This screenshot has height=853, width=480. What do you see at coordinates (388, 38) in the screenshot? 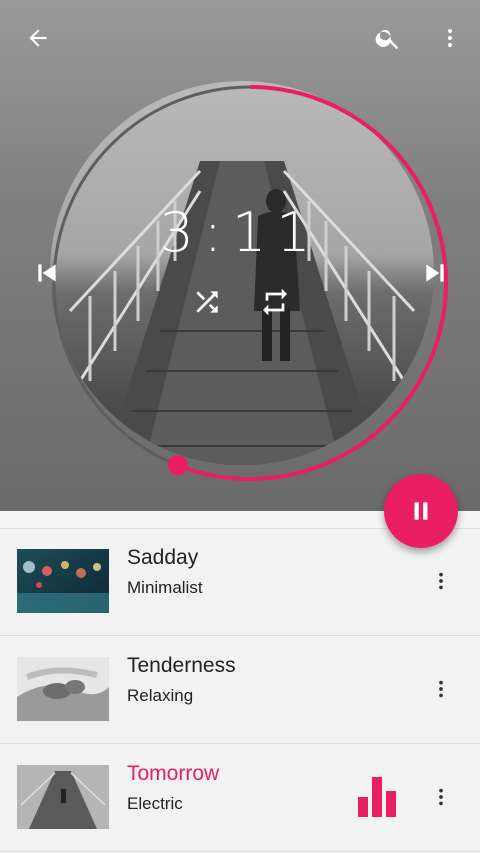
I see `search-icon` at bounding box center [388, 38].